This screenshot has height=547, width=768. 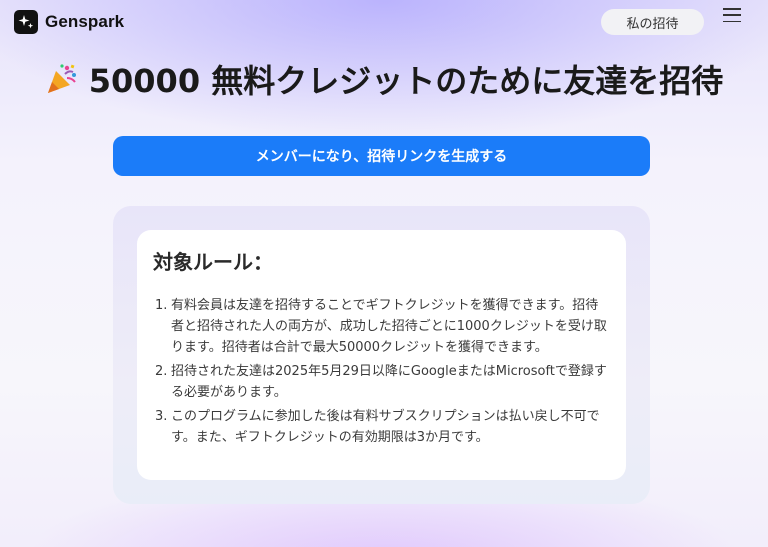 I want to click on rule-number: 3., so click(x=161, y=416).